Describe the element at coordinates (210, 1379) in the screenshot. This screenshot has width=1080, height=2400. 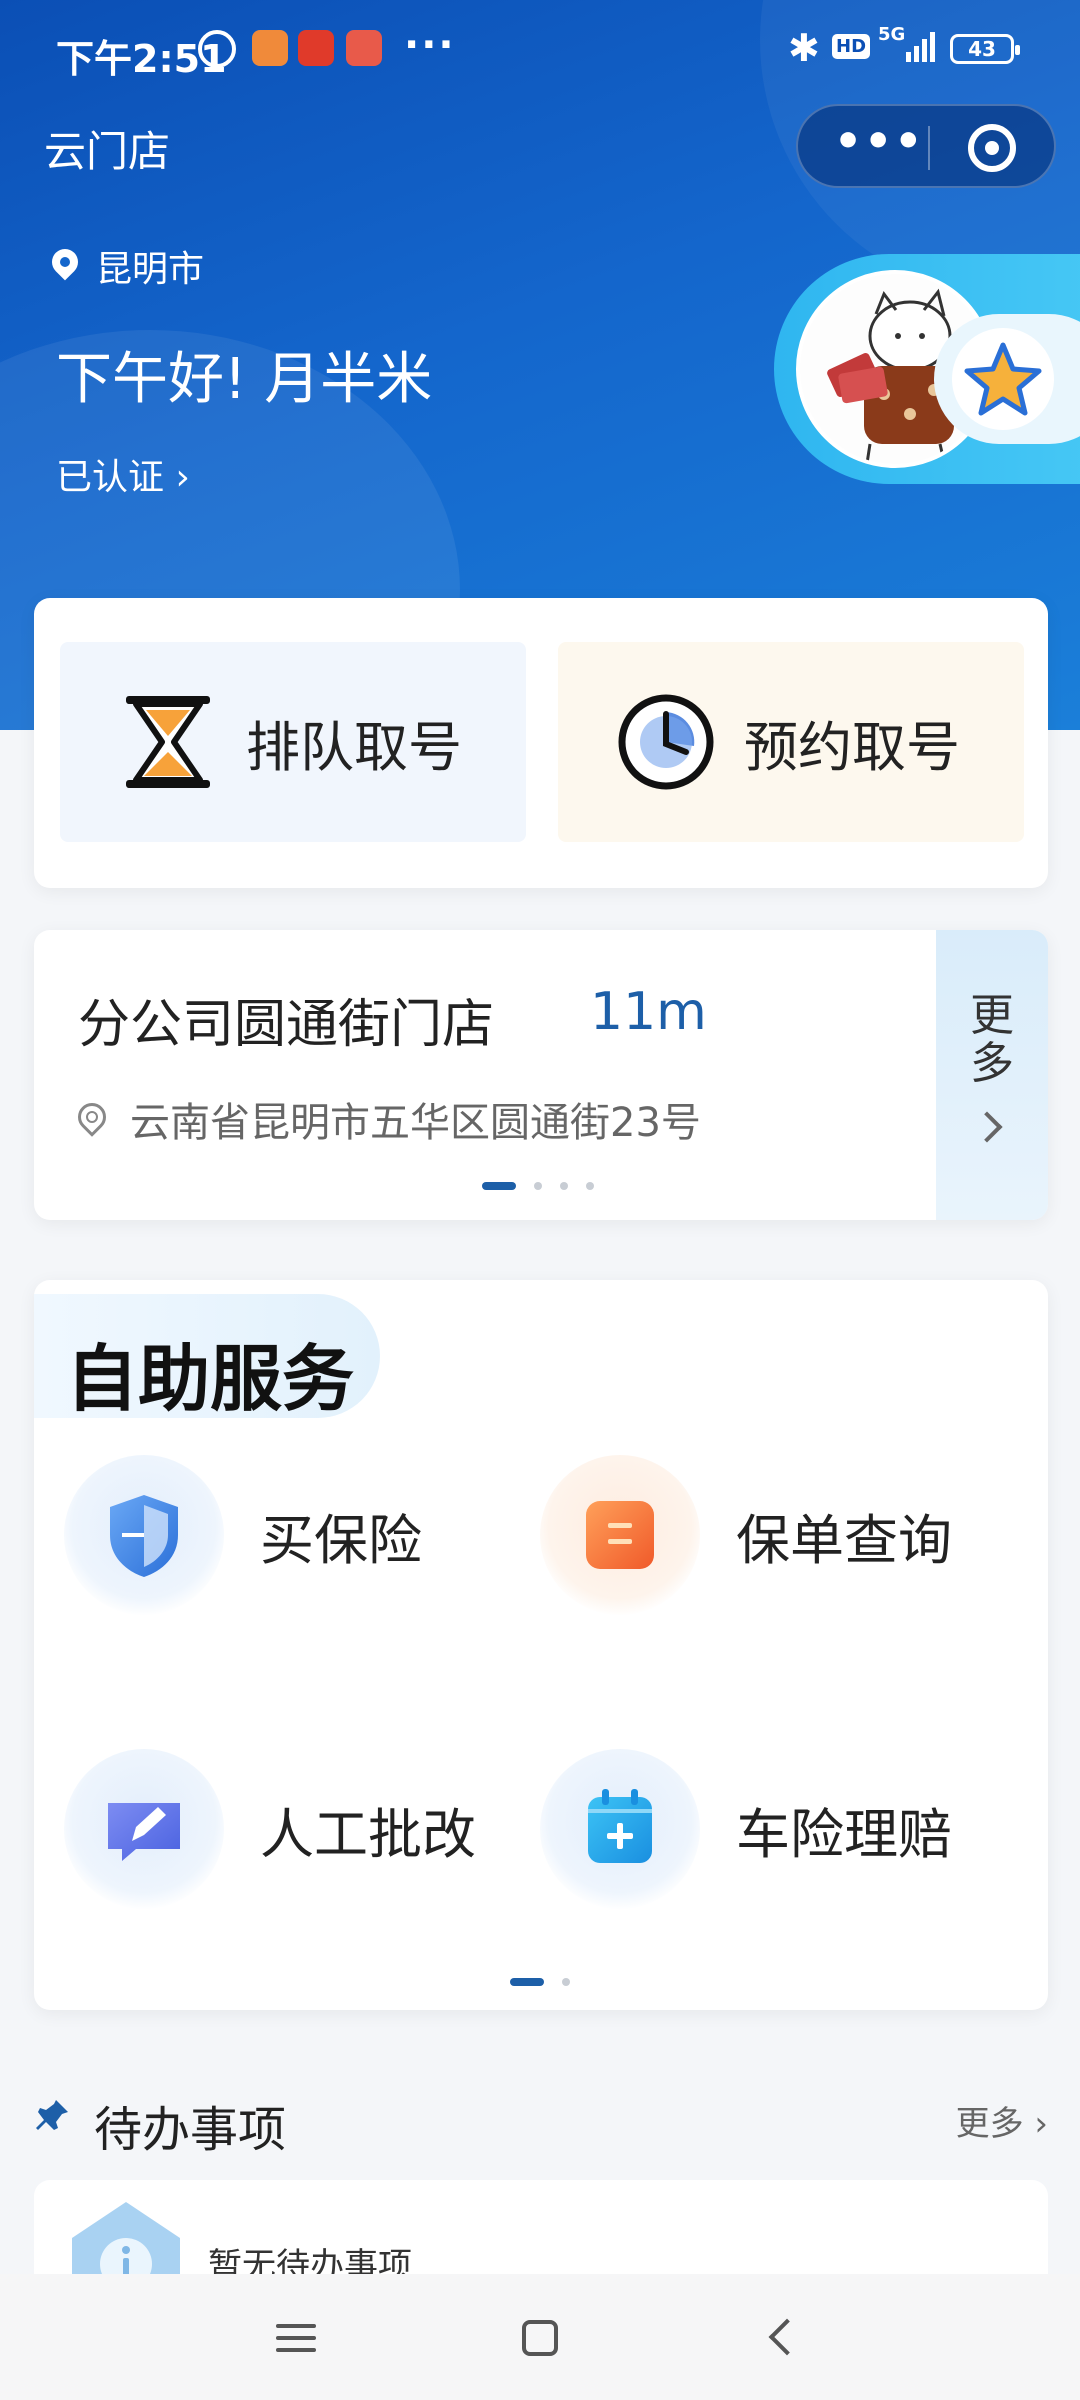
I see `section-title: 自助服务` at that location.